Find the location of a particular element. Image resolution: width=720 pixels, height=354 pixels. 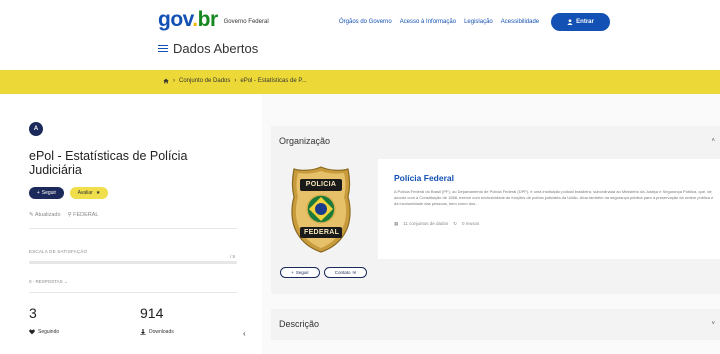

responses-count: 0 - RESPOSTAS is located at coordinates (46, 281).